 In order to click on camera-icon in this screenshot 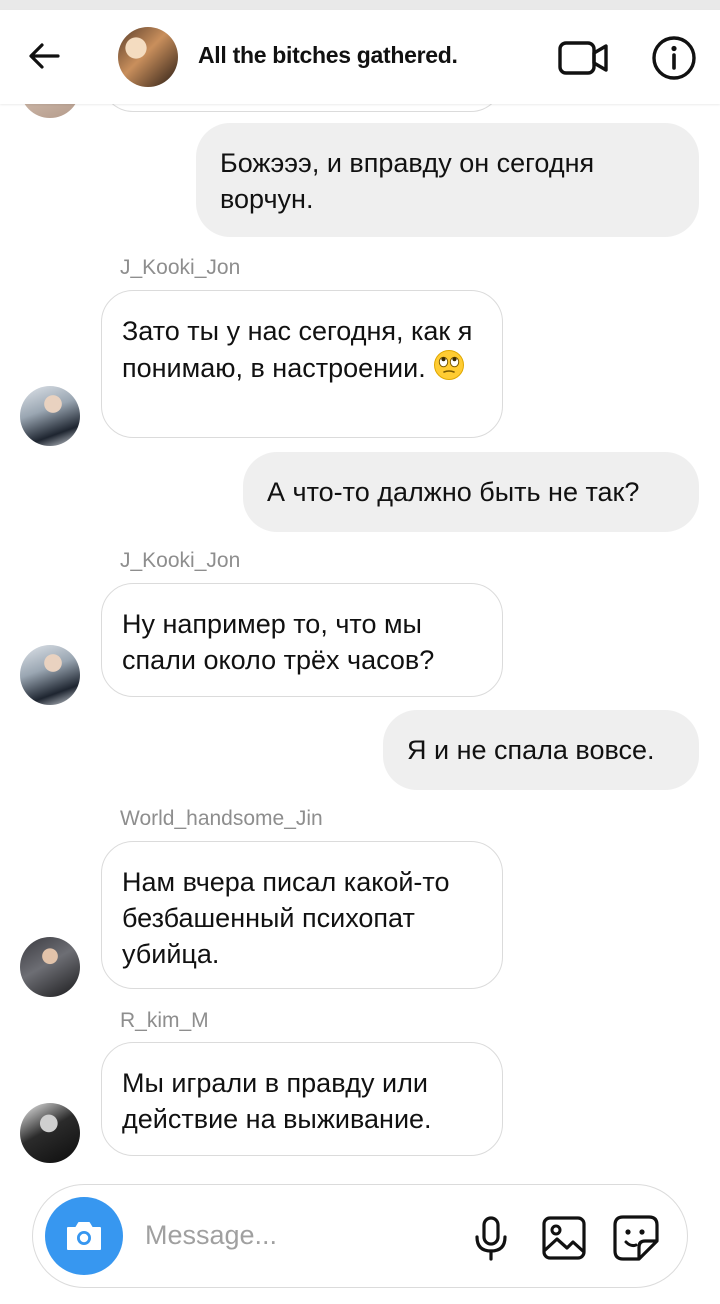, I will do `click(84, 1236)`.